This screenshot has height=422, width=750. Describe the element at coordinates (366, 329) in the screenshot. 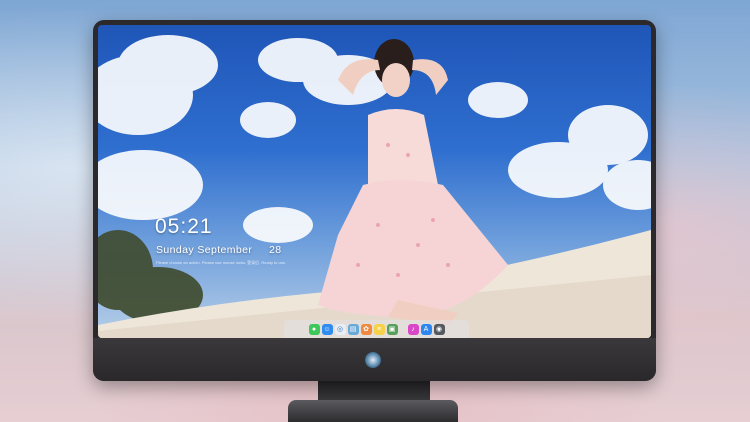

I see `photos-icon: ✿` at that location.